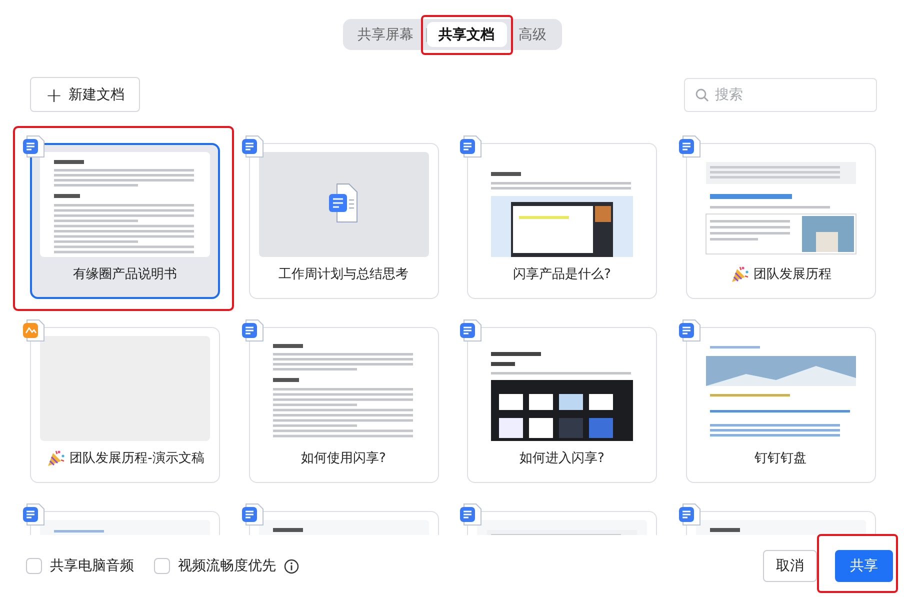 The image size is (904, 597). I want to click on search-icon, so click(702, 95).